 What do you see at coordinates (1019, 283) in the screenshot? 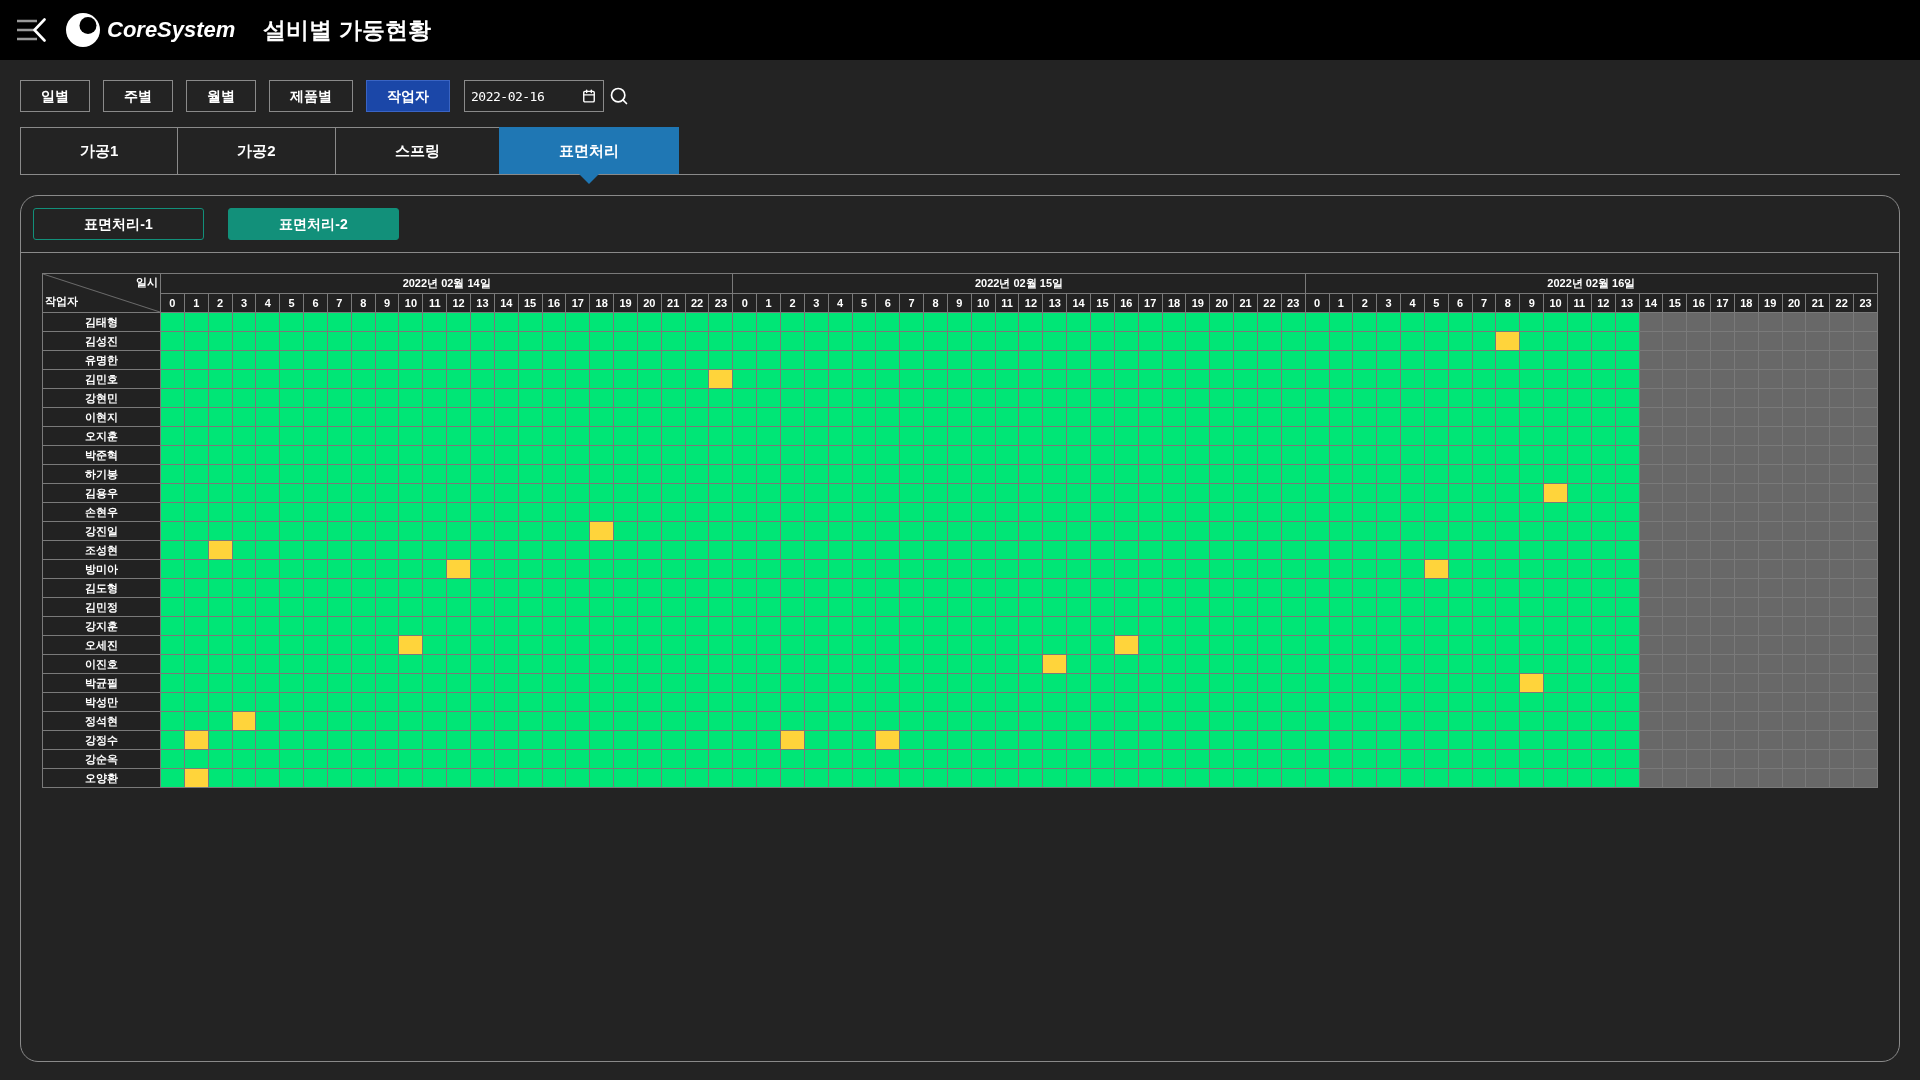
I see `date-header: 2022년 02월 15일` at bounding box center [1019, 283].